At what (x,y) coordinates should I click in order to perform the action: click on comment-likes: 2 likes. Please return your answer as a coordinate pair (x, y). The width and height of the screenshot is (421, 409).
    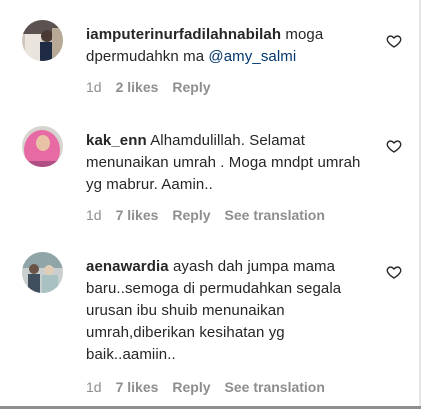
    Looking at the image, I should click on (137, 87).